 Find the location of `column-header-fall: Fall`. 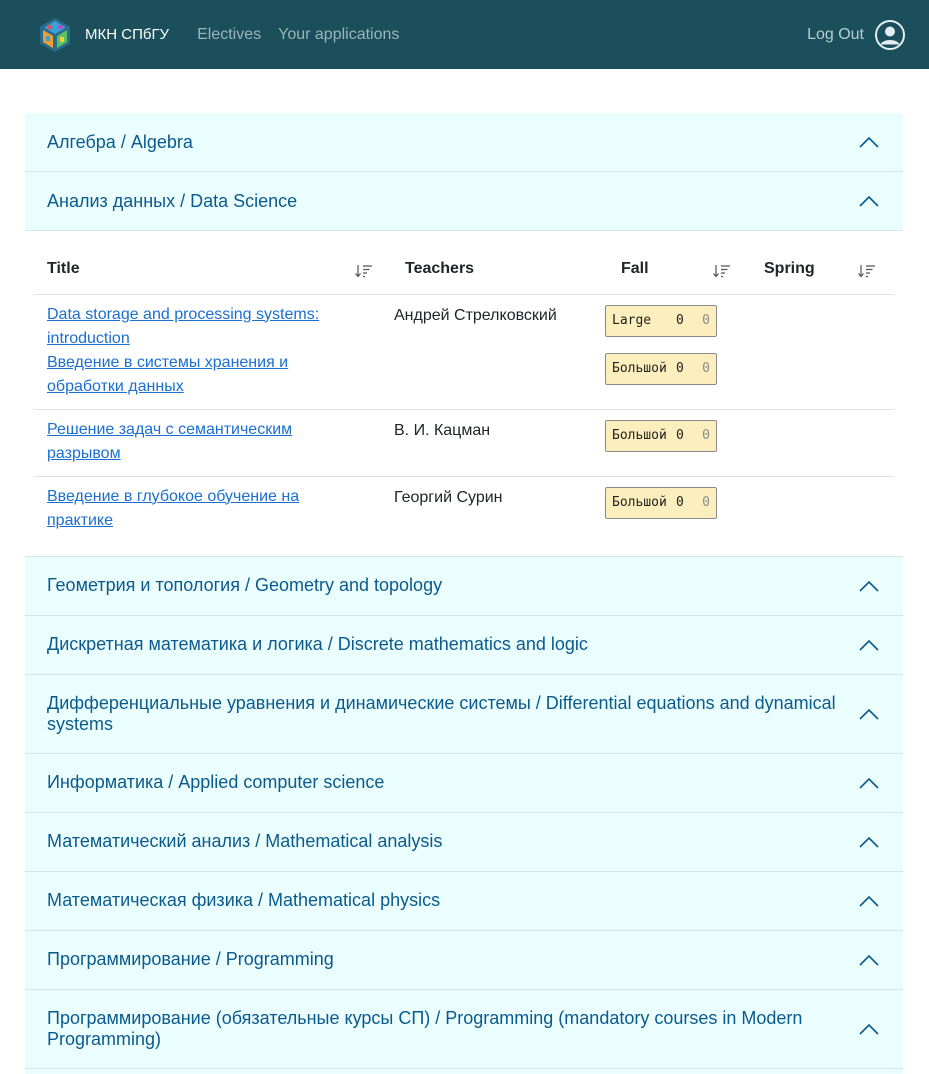

column-header-fall: Fall is located at coordinates (666, 267).